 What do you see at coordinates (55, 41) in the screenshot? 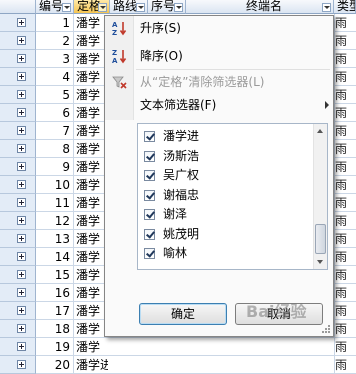
I see `cell-id: 2` at bounding box center [55, 41].